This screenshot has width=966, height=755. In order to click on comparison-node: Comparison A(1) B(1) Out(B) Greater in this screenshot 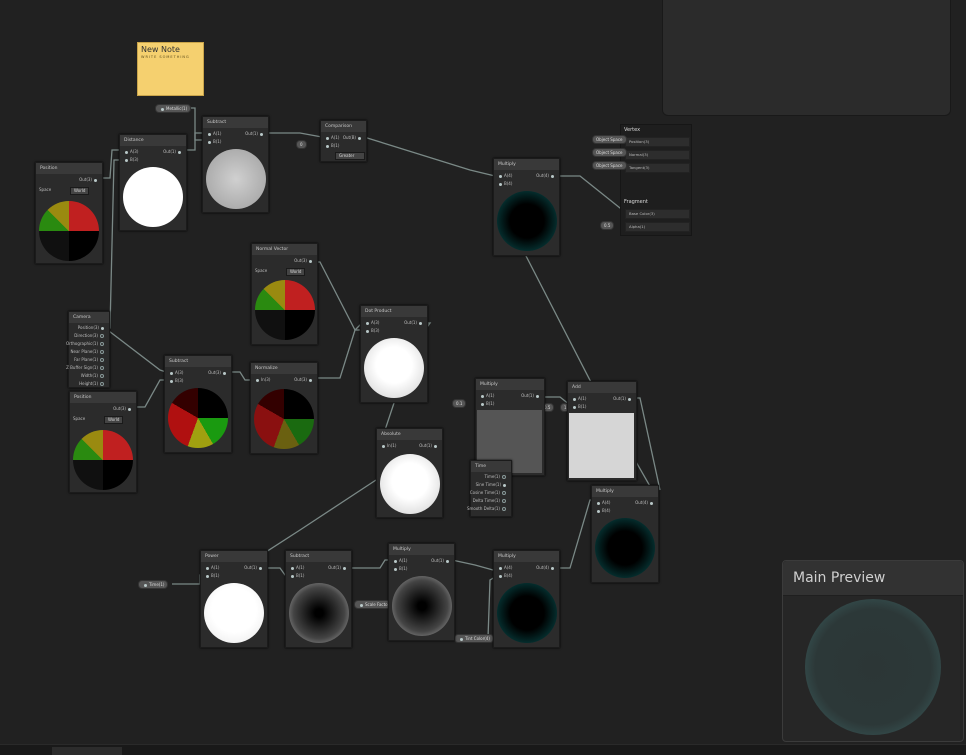, I will do `click(343, 141)`.